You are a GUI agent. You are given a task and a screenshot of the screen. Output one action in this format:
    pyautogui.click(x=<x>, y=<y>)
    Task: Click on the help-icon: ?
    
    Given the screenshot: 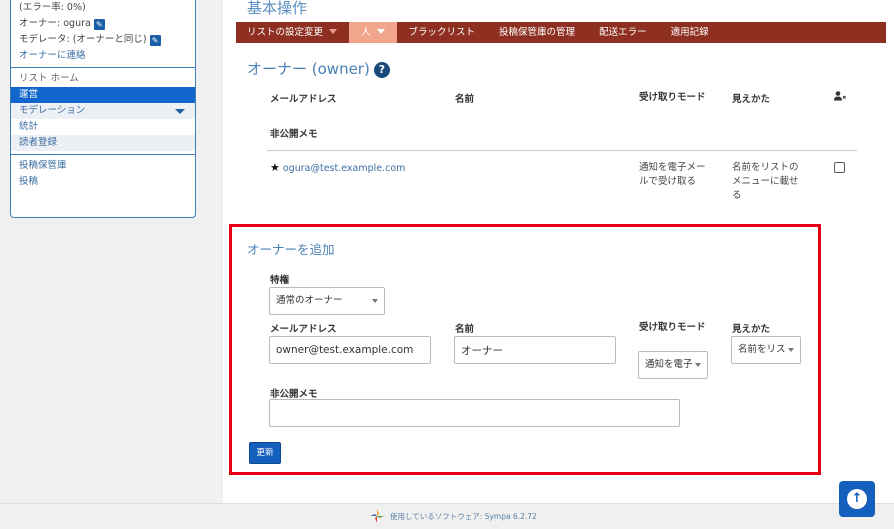 What is the action you would take?
    pyautogui.click(x=381, y=70)
    